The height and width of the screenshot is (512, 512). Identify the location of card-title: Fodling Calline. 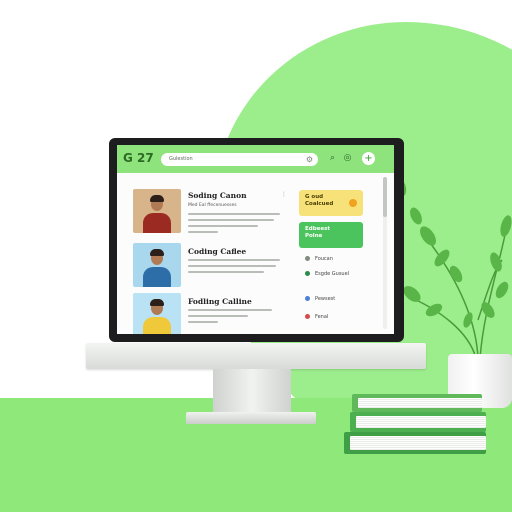
(240, 301).